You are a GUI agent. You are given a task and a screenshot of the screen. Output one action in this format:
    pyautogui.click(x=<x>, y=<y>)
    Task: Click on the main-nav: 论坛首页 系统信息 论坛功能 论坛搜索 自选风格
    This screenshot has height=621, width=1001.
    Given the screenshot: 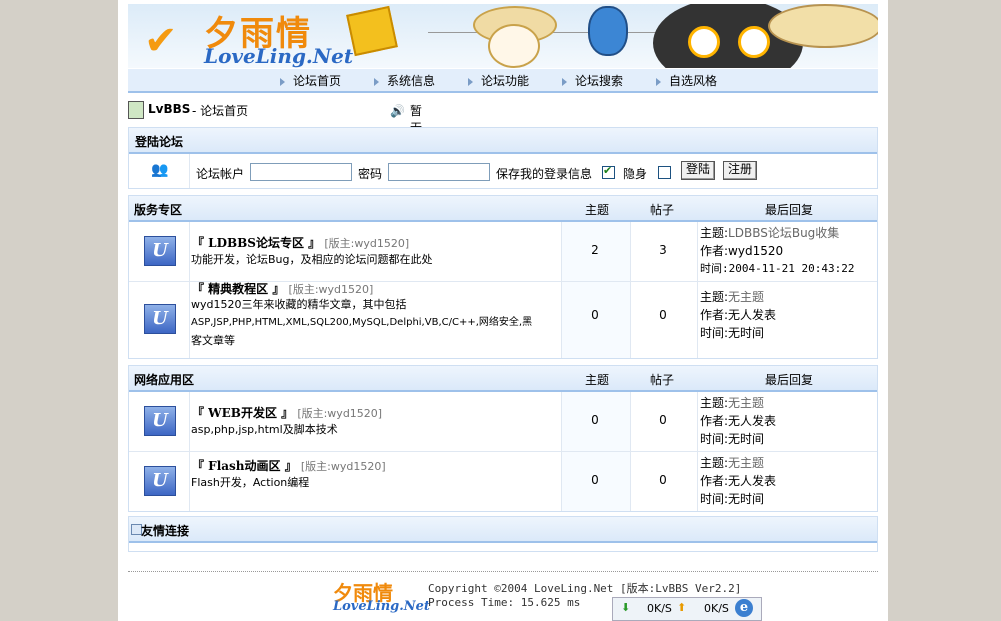 What is the action you would take?
    pyautogui.click(x=503, y=81)
    